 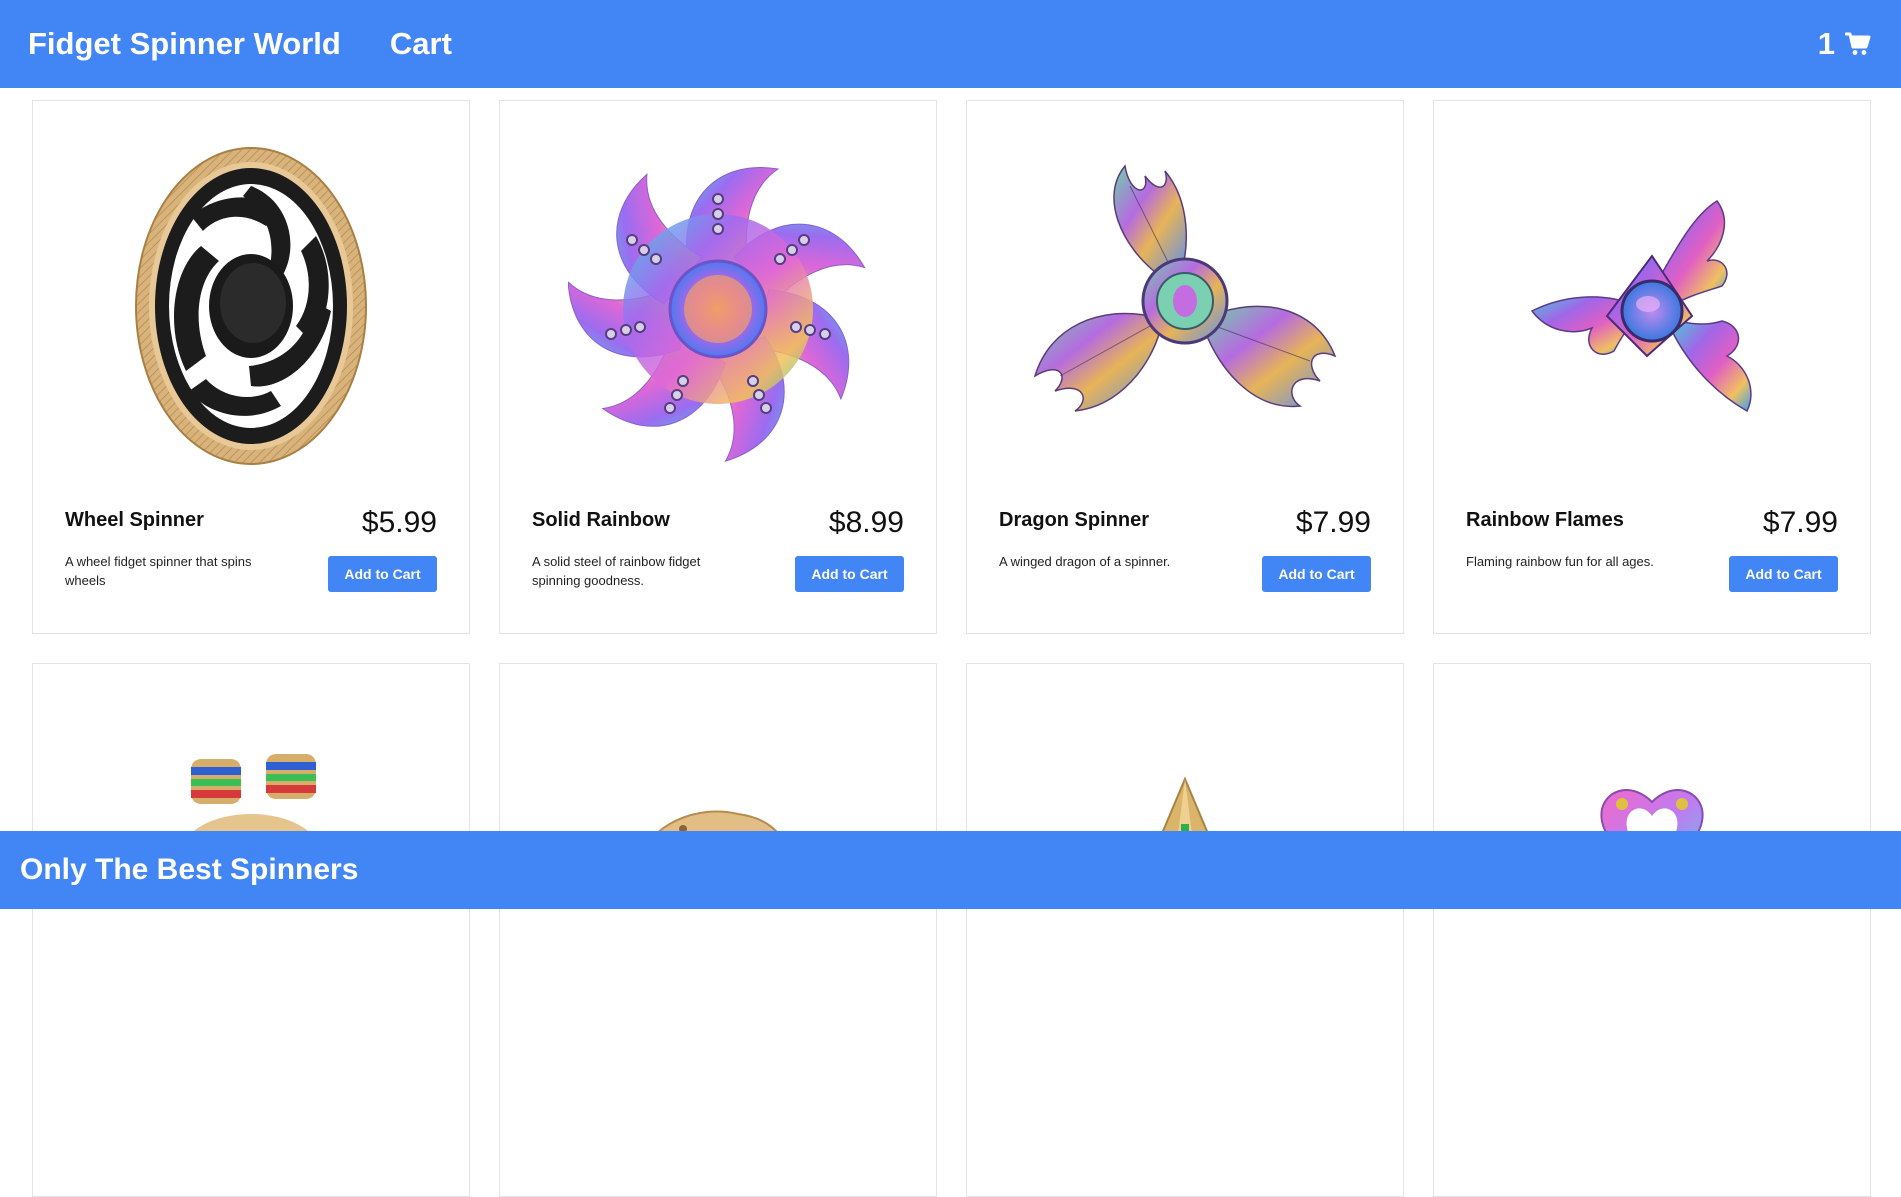 I want to click on cart-count: 1, so click(x=1826, y=43).